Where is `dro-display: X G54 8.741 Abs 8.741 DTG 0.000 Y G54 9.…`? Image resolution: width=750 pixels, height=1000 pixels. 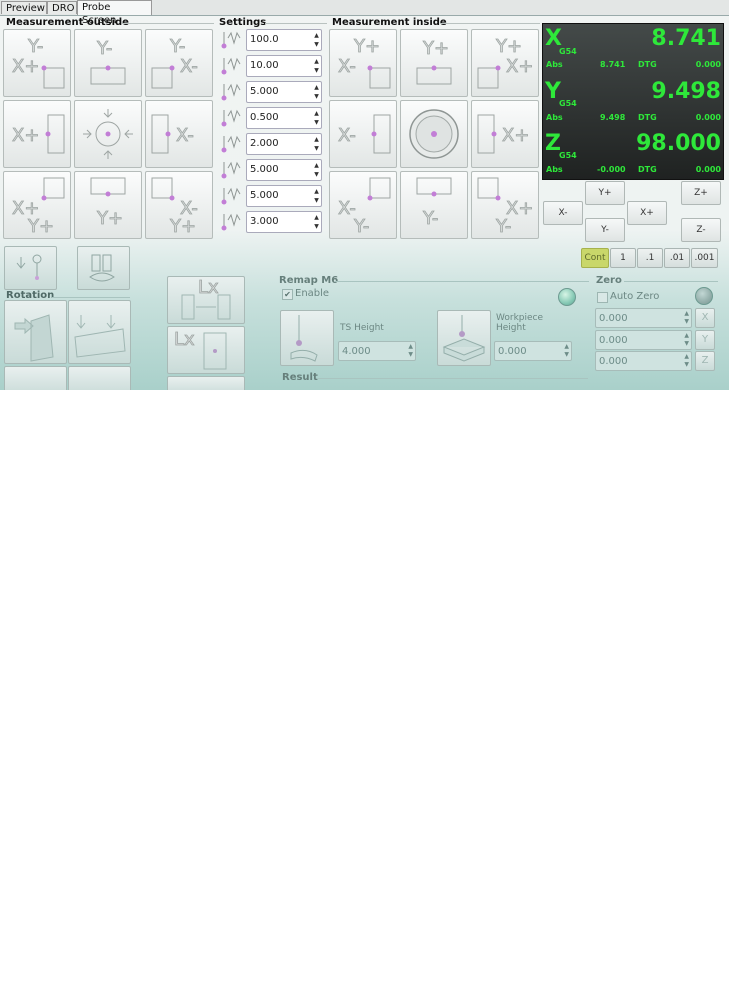 dro-display: X G54 8.741 Abs 8.741 DTG 0.000 Y G54 9.… is located at coordinates (633, 101).